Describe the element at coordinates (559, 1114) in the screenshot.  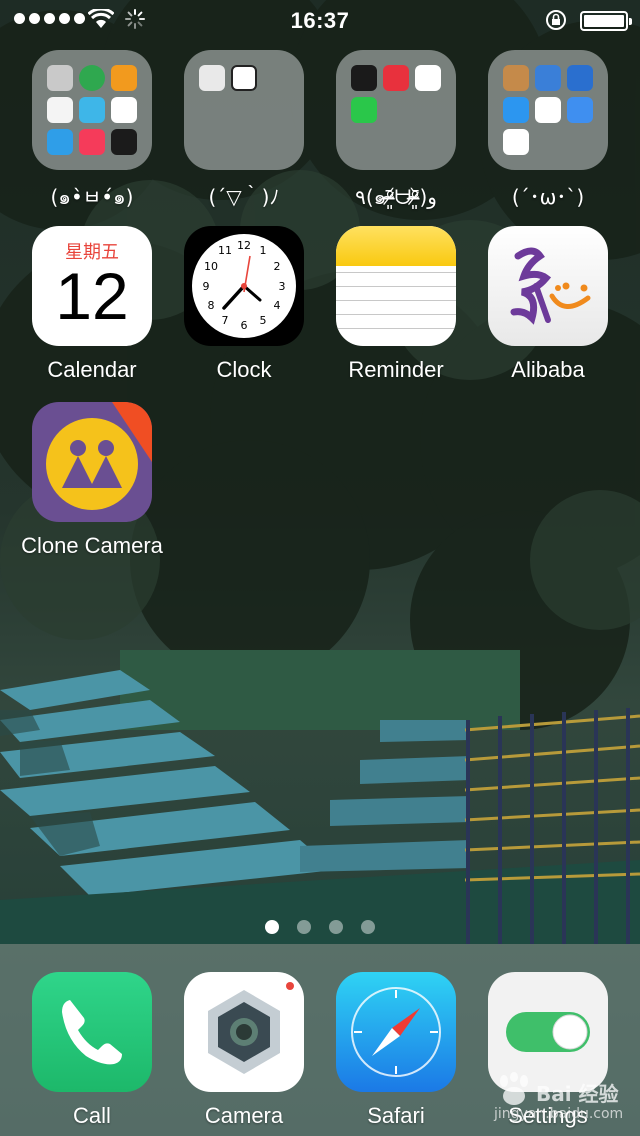
I see `watermark-url: jingyan.baidu.com` at that location.